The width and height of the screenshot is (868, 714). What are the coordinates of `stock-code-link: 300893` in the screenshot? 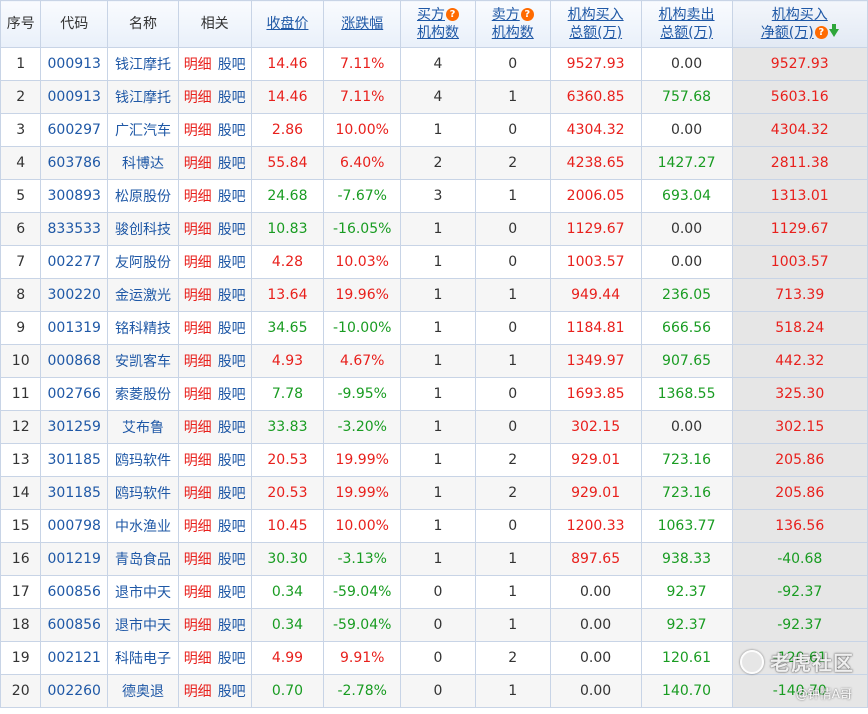 It's located at (74, 196).